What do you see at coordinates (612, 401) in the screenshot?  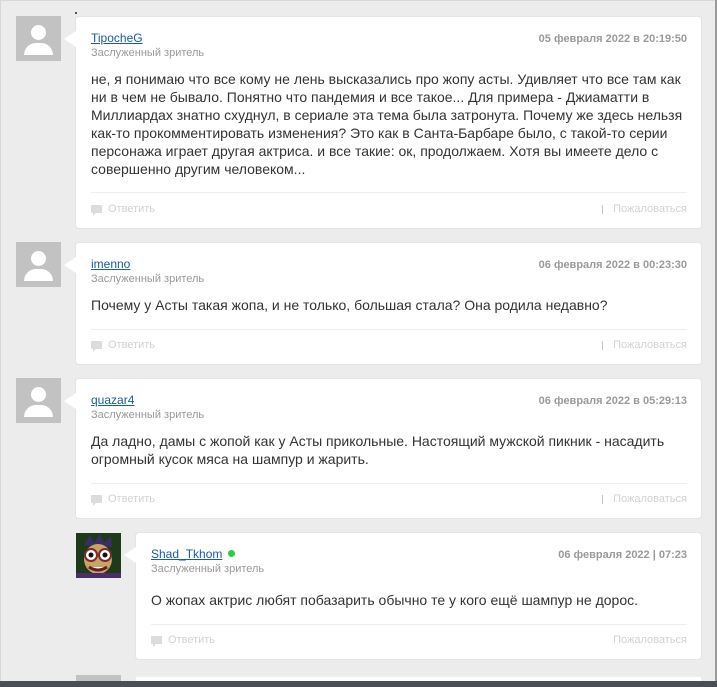 I see `comment-date: 06 февраля 2022 в 05:29:13` at bounding box center [612, 401].